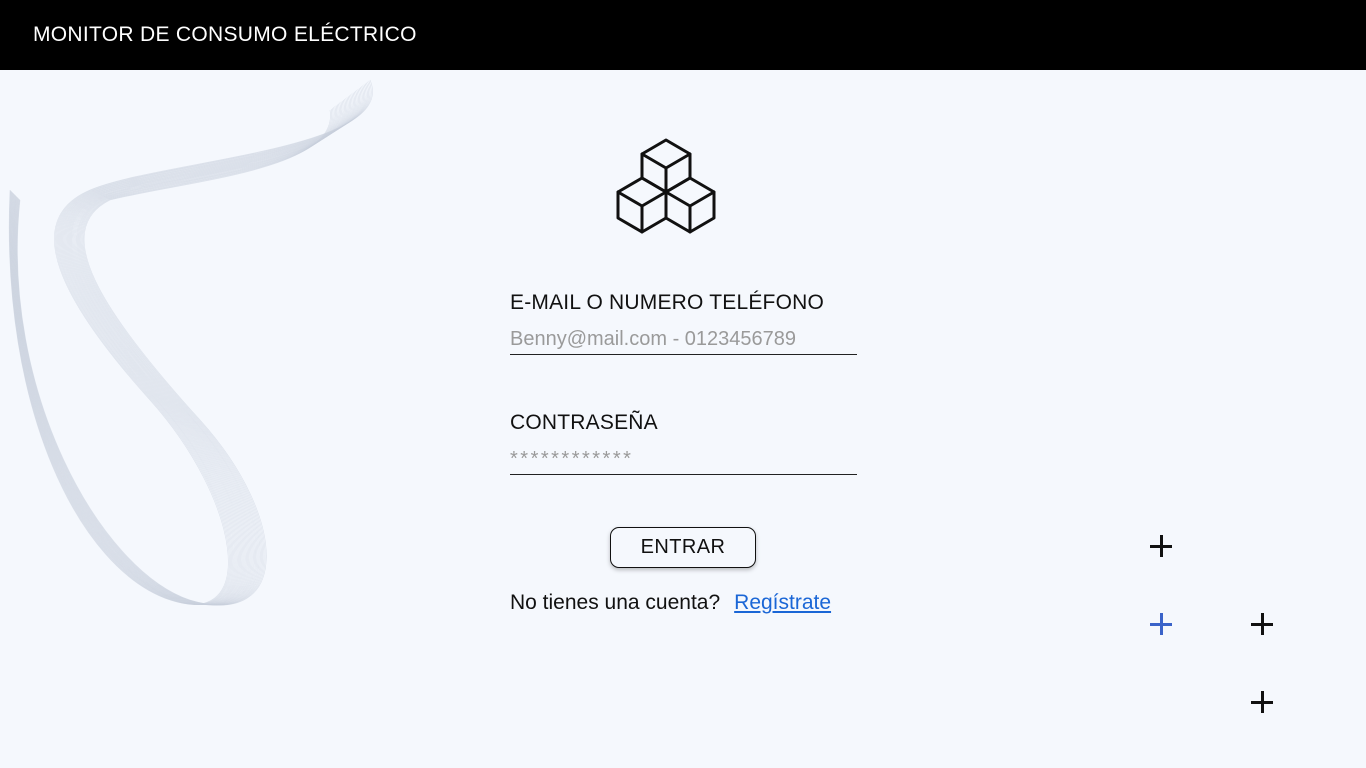  What do you see at coordinates (683, 35) in the screenshot?
I see `top-bar: MONITOR DE CONSUMO ELÉCTRICO` at bounding box center [683, 35].